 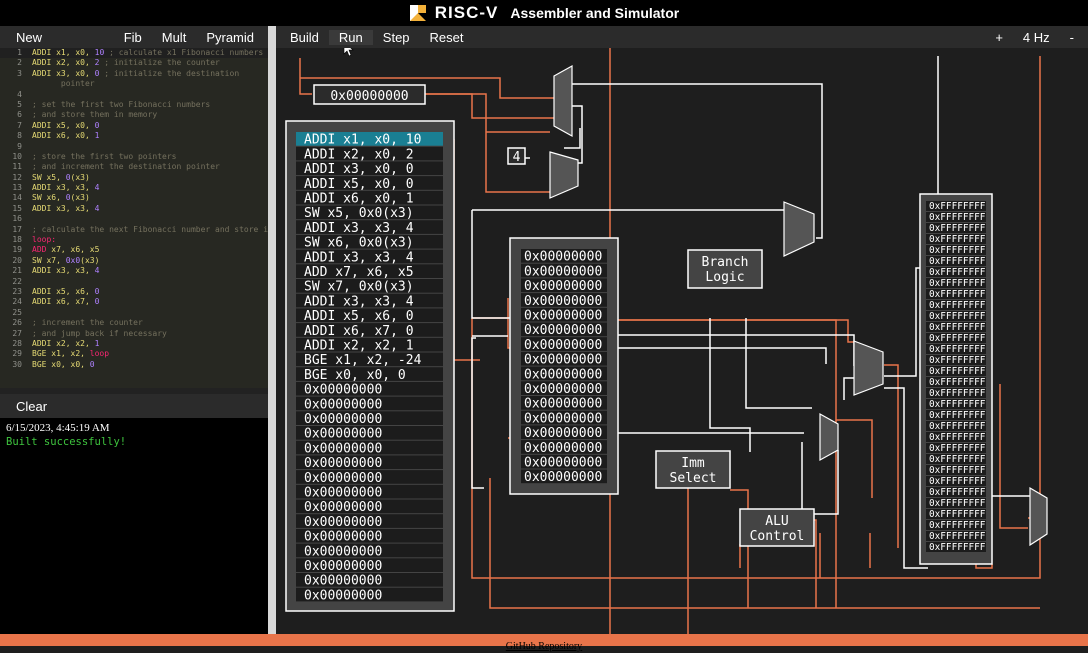 I want to click on clear-button: Clear, so click(x=28, y=406).